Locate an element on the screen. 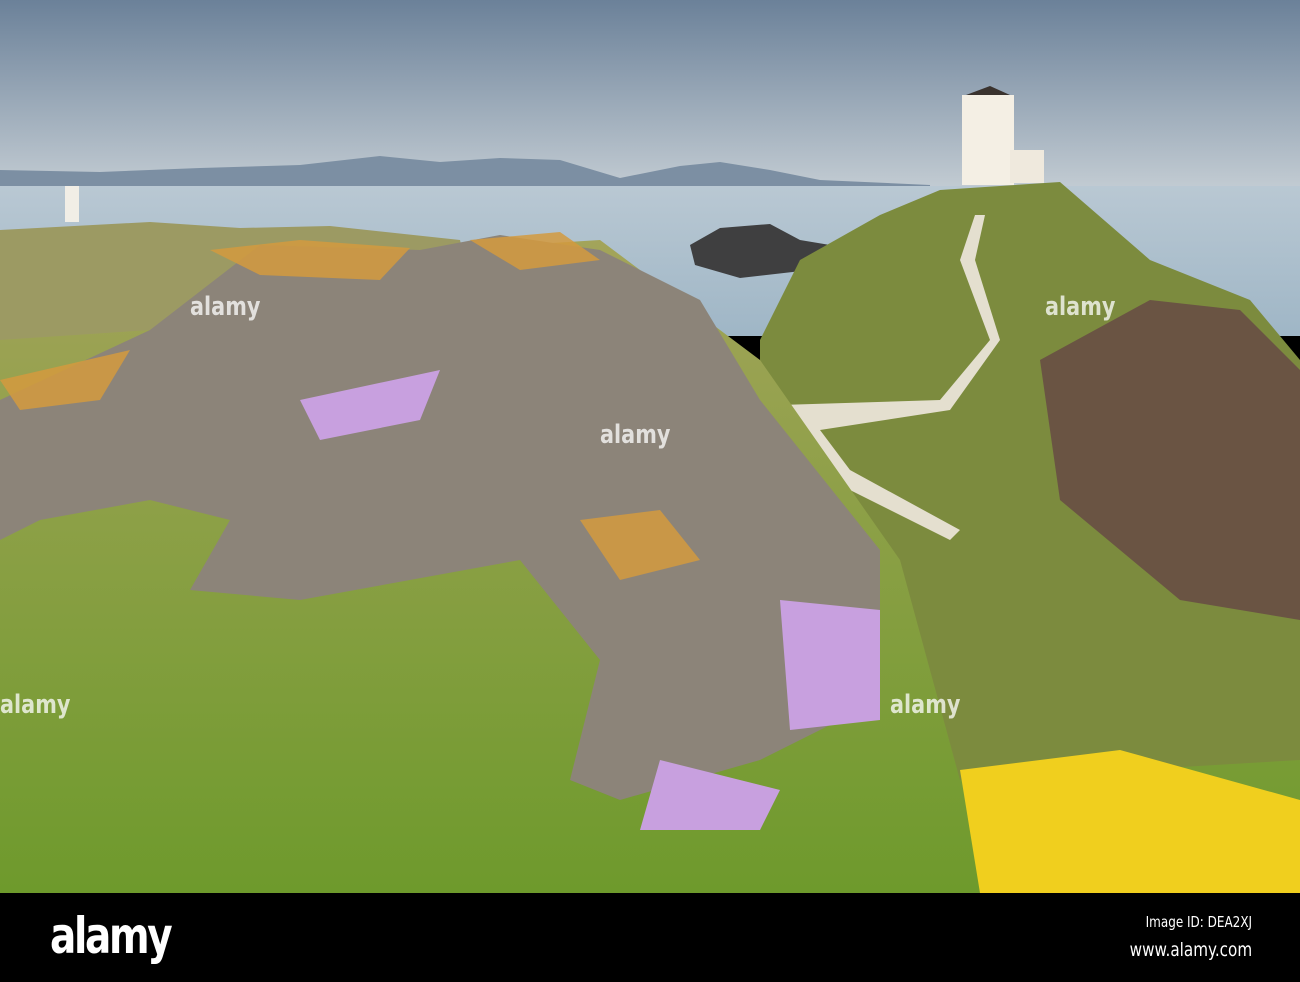  lighthouse-annex is located at coordinates (1027, 166).